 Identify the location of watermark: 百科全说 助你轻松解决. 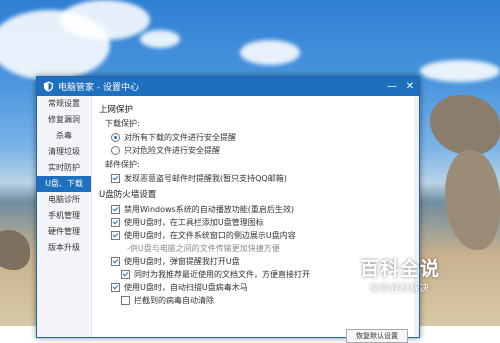
(400, 279).